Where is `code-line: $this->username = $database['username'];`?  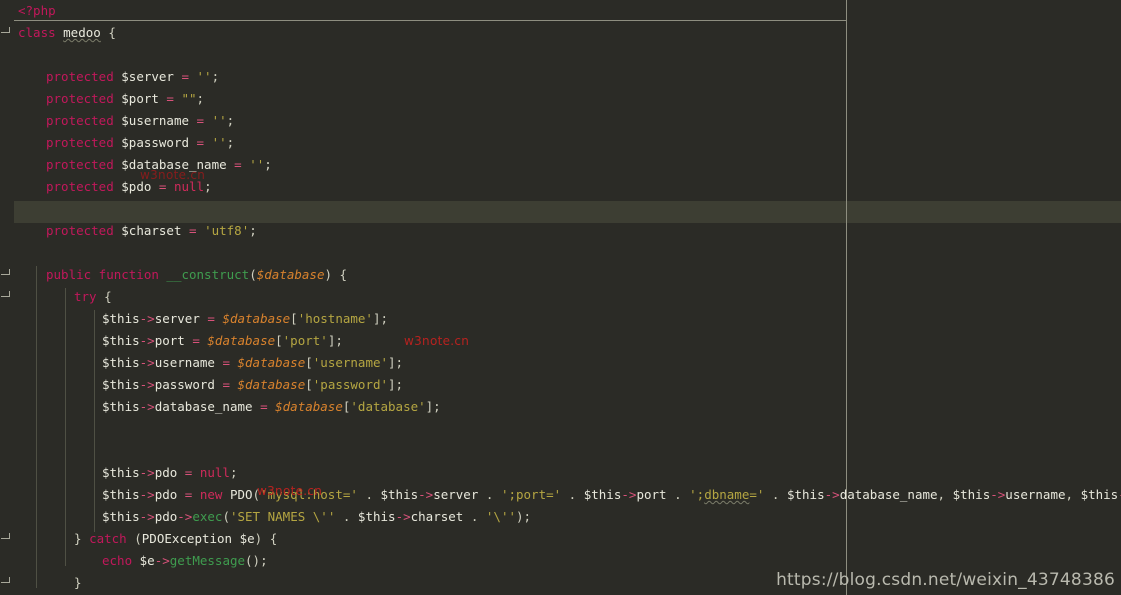 code-line: $this->username = $database['username']; is located at coordinates (252, 363).